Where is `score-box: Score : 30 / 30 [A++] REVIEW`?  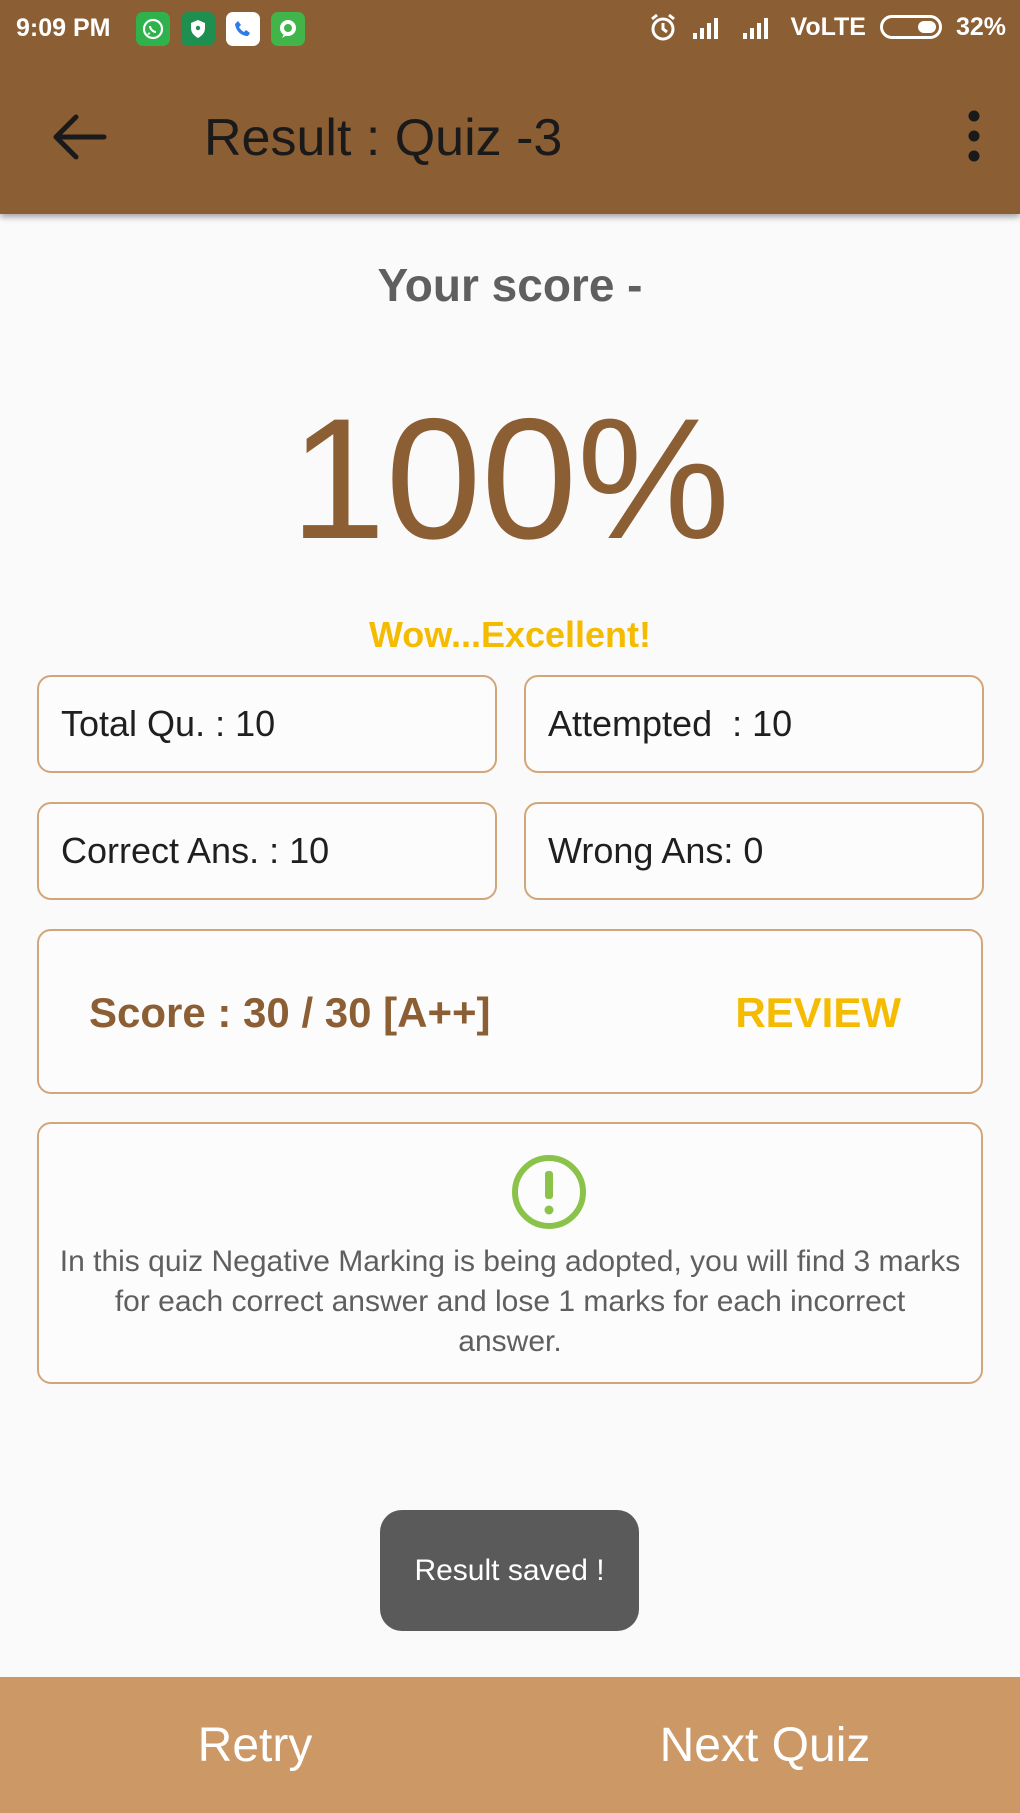
score-box: Score : 30 / 30 [A++] REVIEW is located at coordinates (510, 1011).